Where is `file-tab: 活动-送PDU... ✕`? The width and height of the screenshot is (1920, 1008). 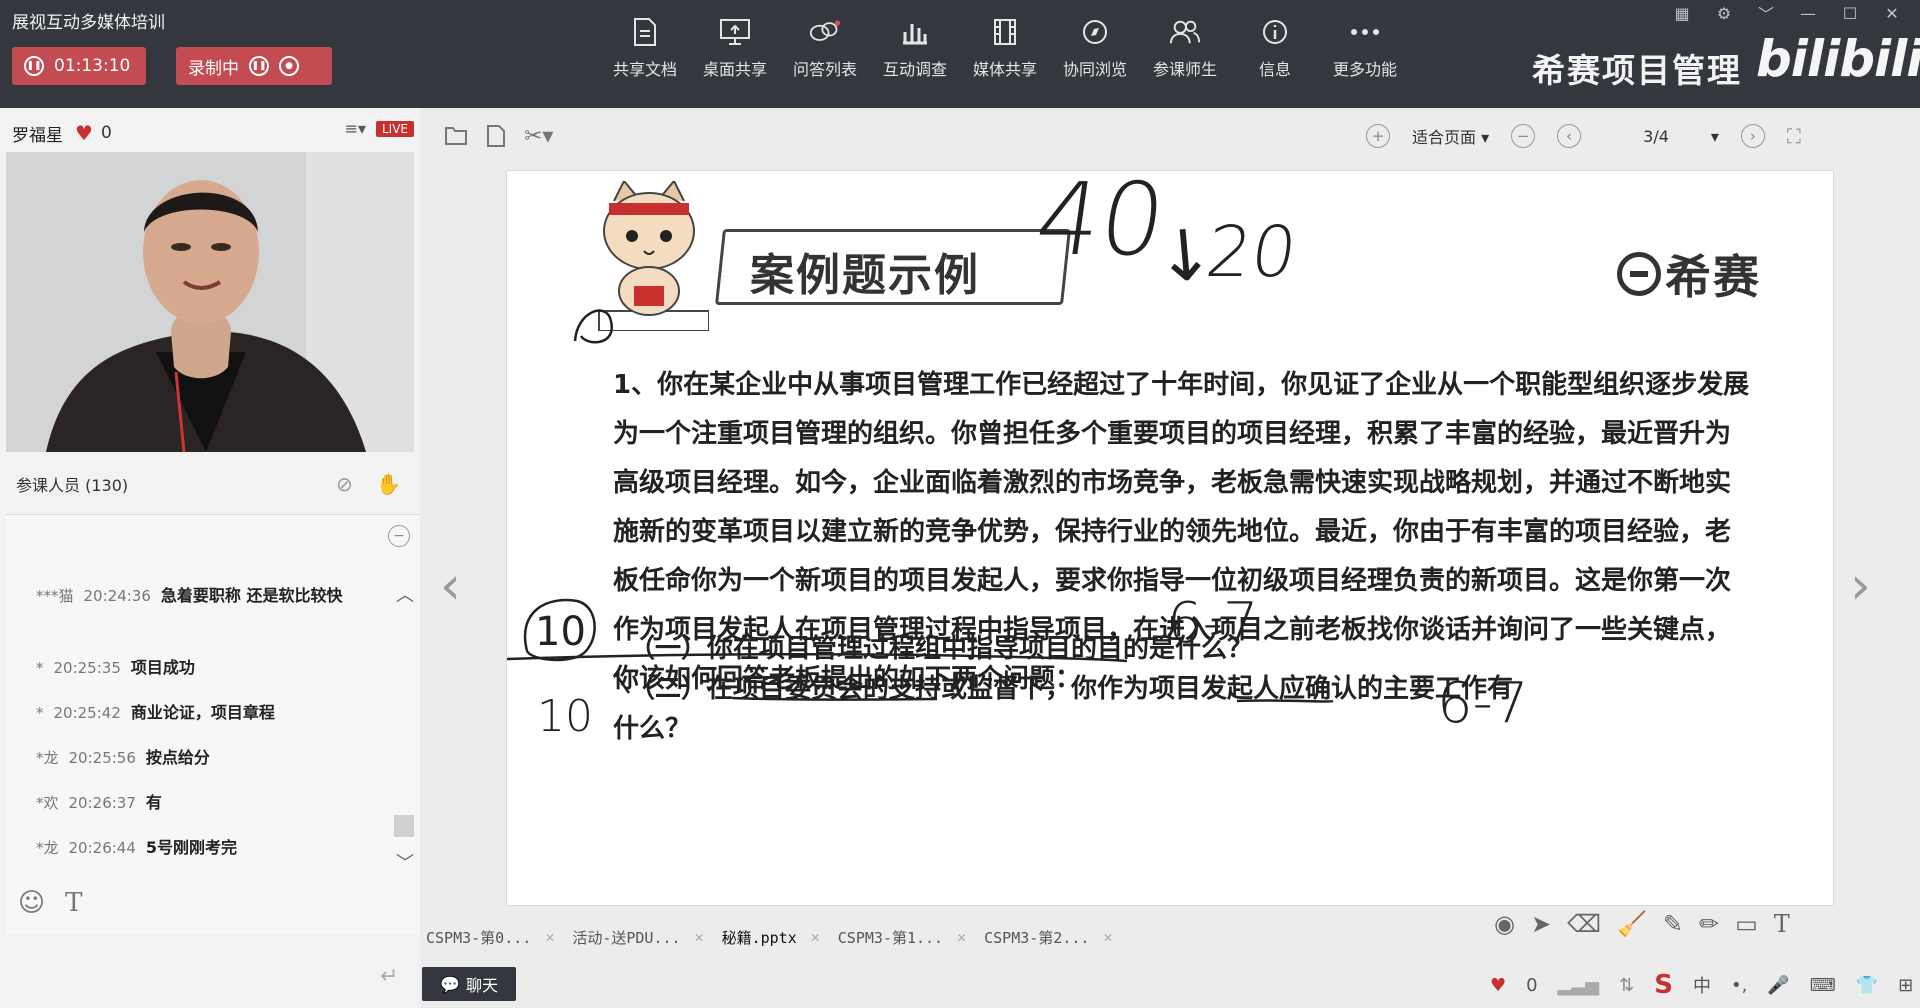
file-tab: 活动-送PDU... ✕ is located at coordinates (637, 937).